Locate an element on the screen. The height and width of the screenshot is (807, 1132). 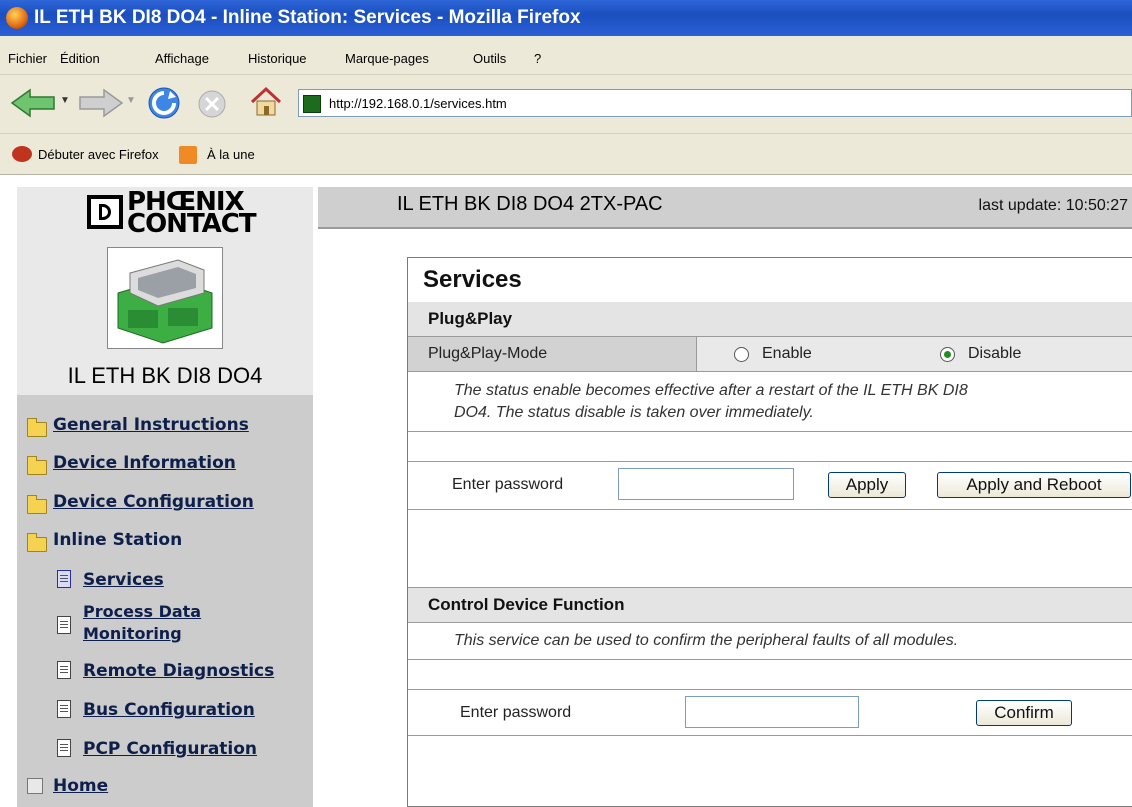
sidebar-item-pcp-configuration: PCP Configuration is located at coordinates (180, 751).